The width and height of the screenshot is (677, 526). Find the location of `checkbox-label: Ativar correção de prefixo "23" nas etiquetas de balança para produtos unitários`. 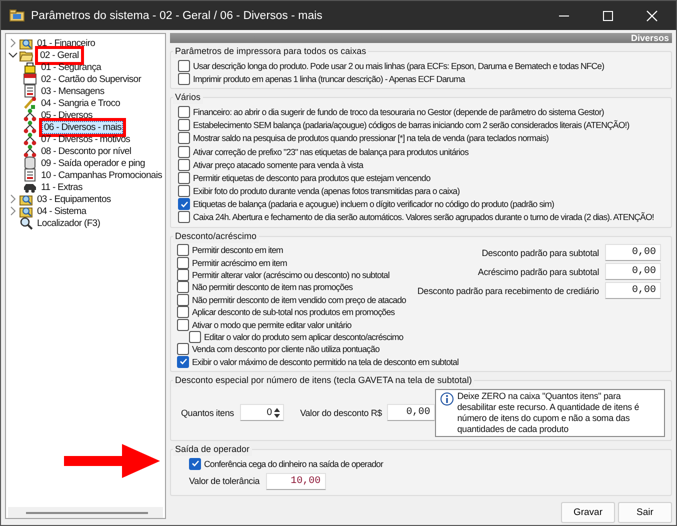

checkbox-label: Ativar correção de prefixo "23" nas etiquetas de balança para produtos unitários is located at coordinates (330, 151).